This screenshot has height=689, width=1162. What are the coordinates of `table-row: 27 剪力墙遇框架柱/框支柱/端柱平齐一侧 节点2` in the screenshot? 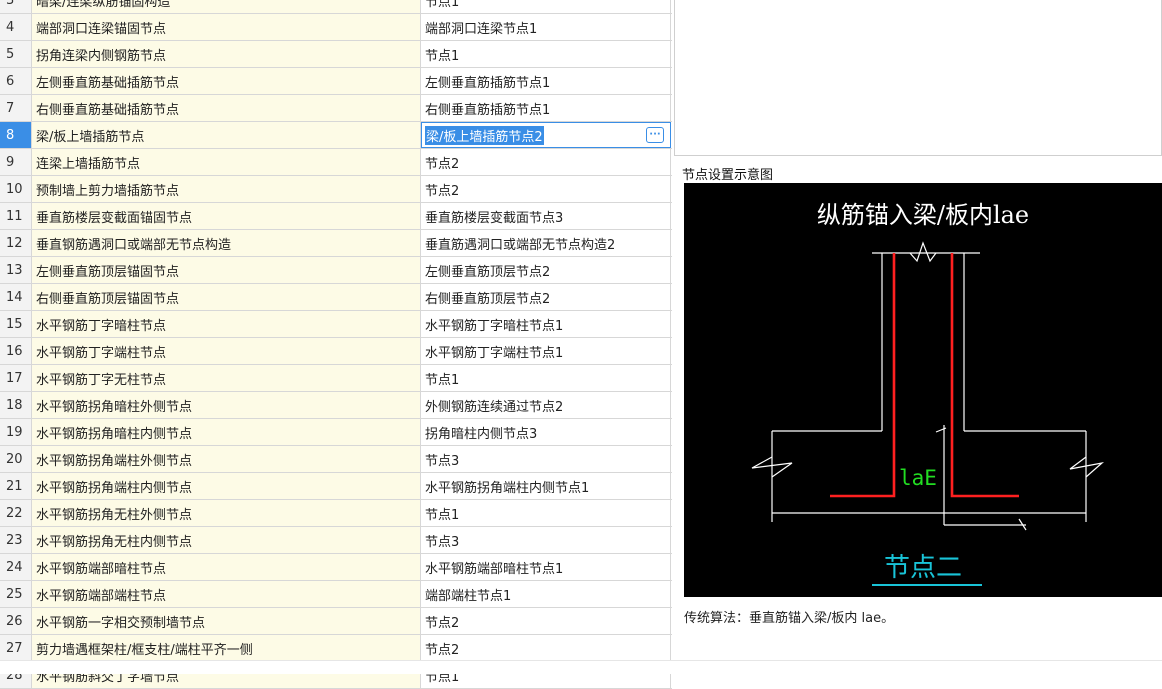 It's located at (336, 648).